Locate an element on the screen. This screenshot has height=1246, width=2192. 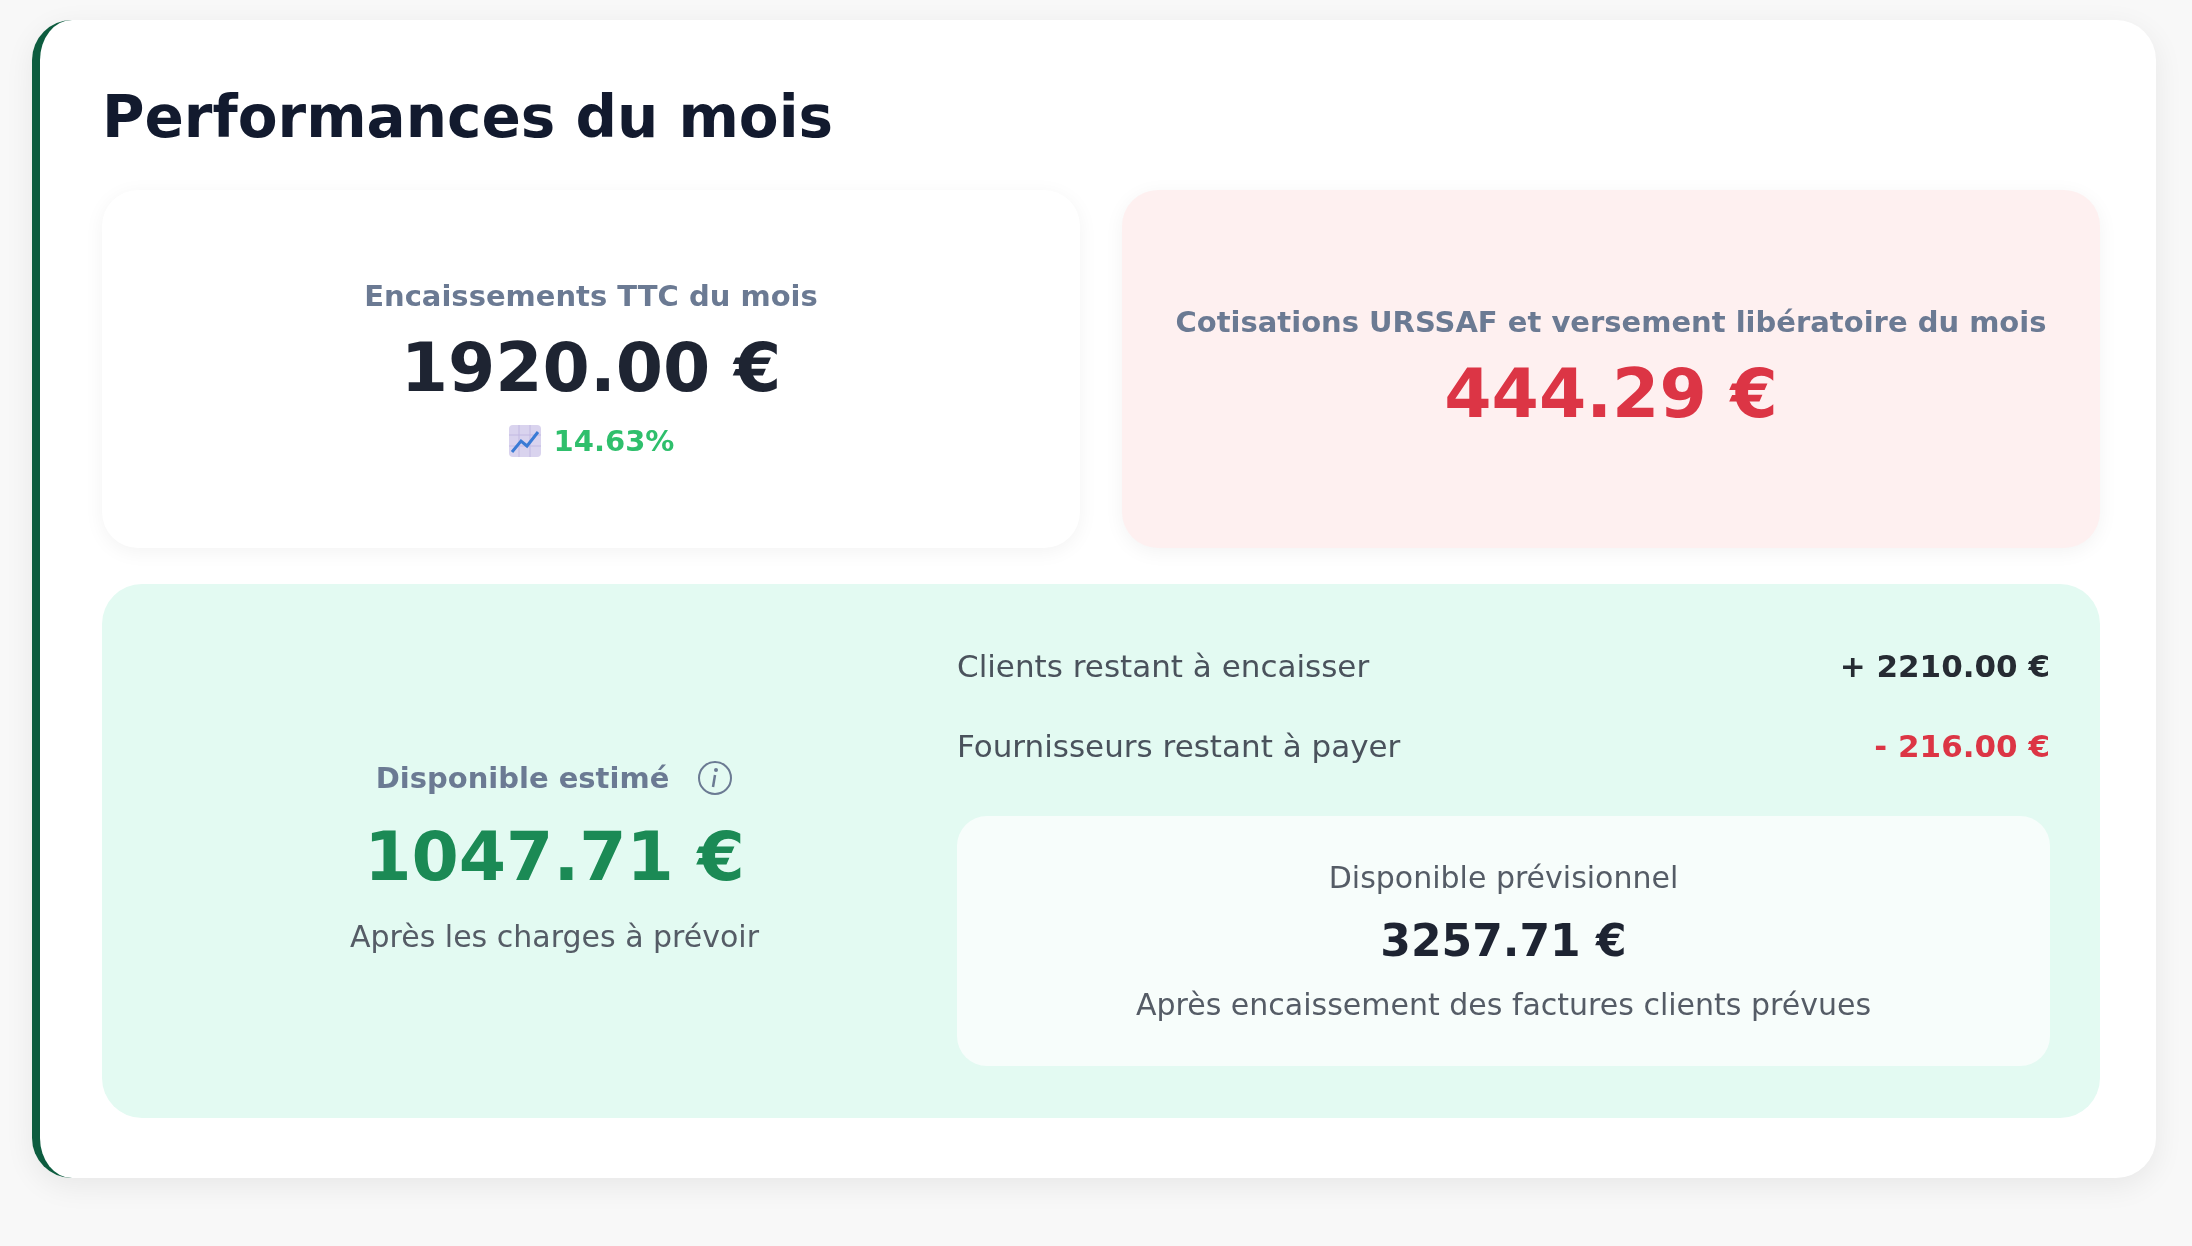
flow-amount: - 216.00 € is located at coordinates (1962, 745).